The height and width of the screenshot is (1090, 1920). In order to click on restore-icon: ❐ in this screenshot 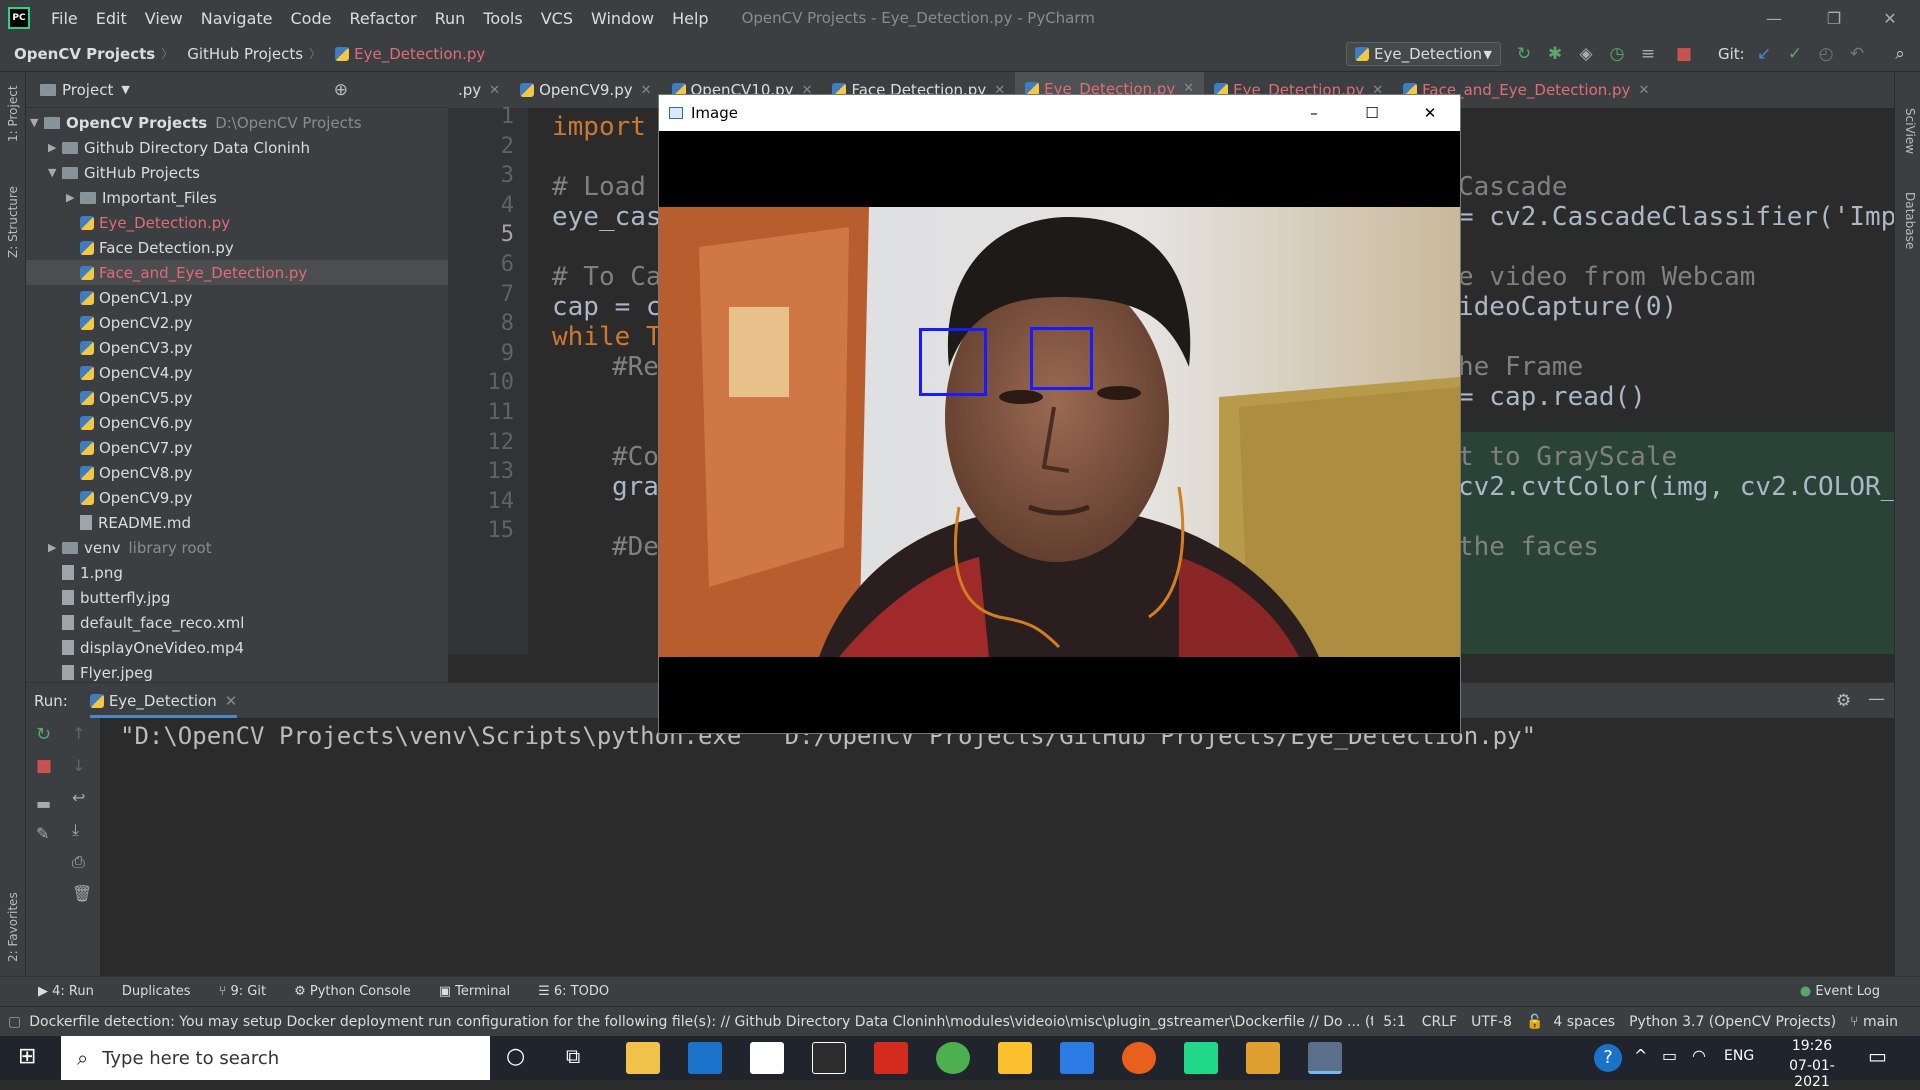, I will do `click(1834, 18)`.